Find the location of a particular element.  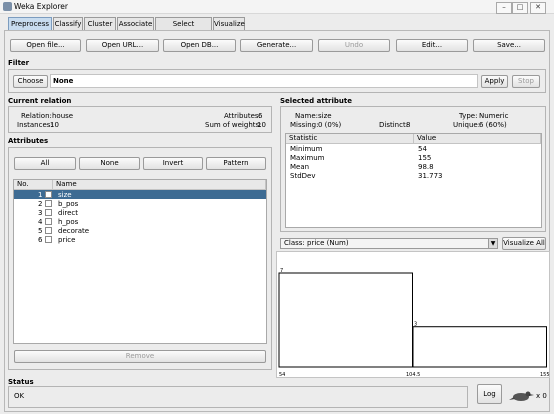

table-row: 4 h_pos is located at coordinates (140, 221).